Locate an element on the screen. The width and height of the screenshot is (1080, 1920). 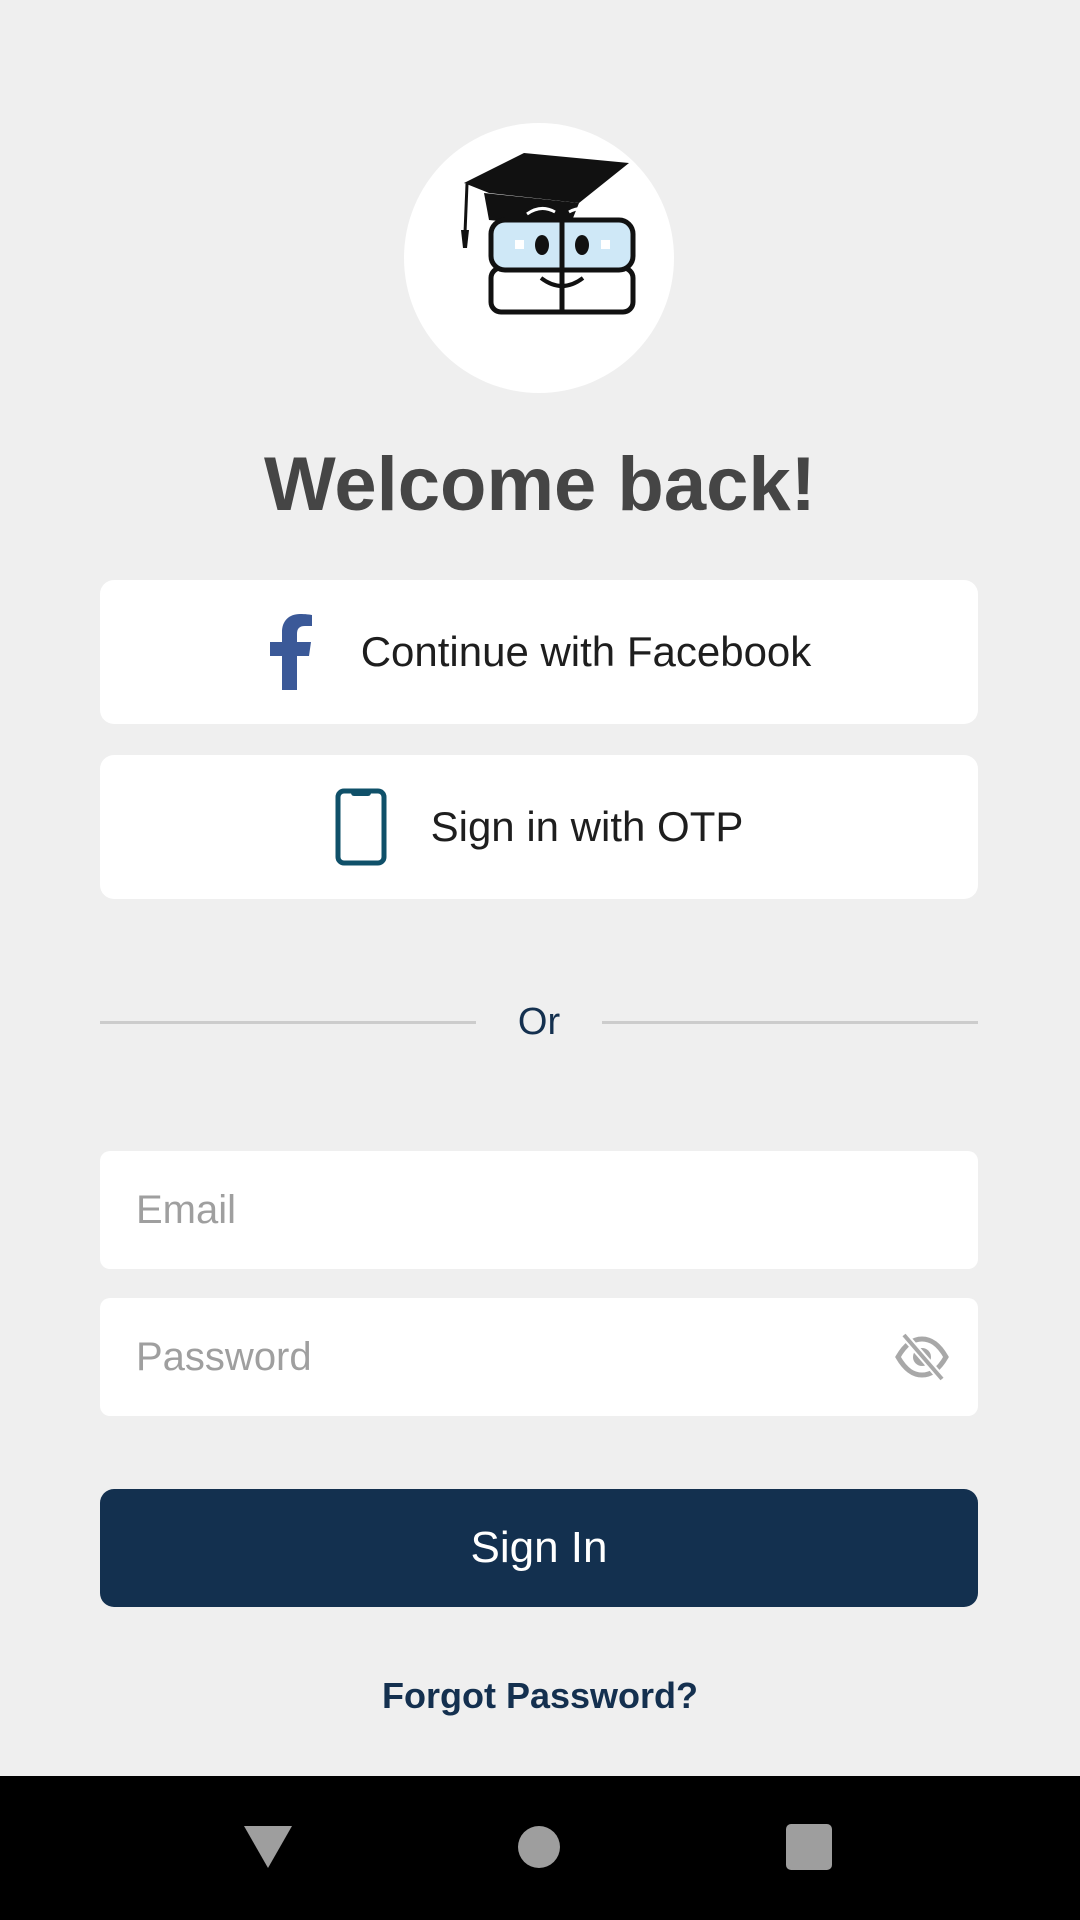
facebook-button-label: Continue with Facebook is located at coordinates (586, 651).